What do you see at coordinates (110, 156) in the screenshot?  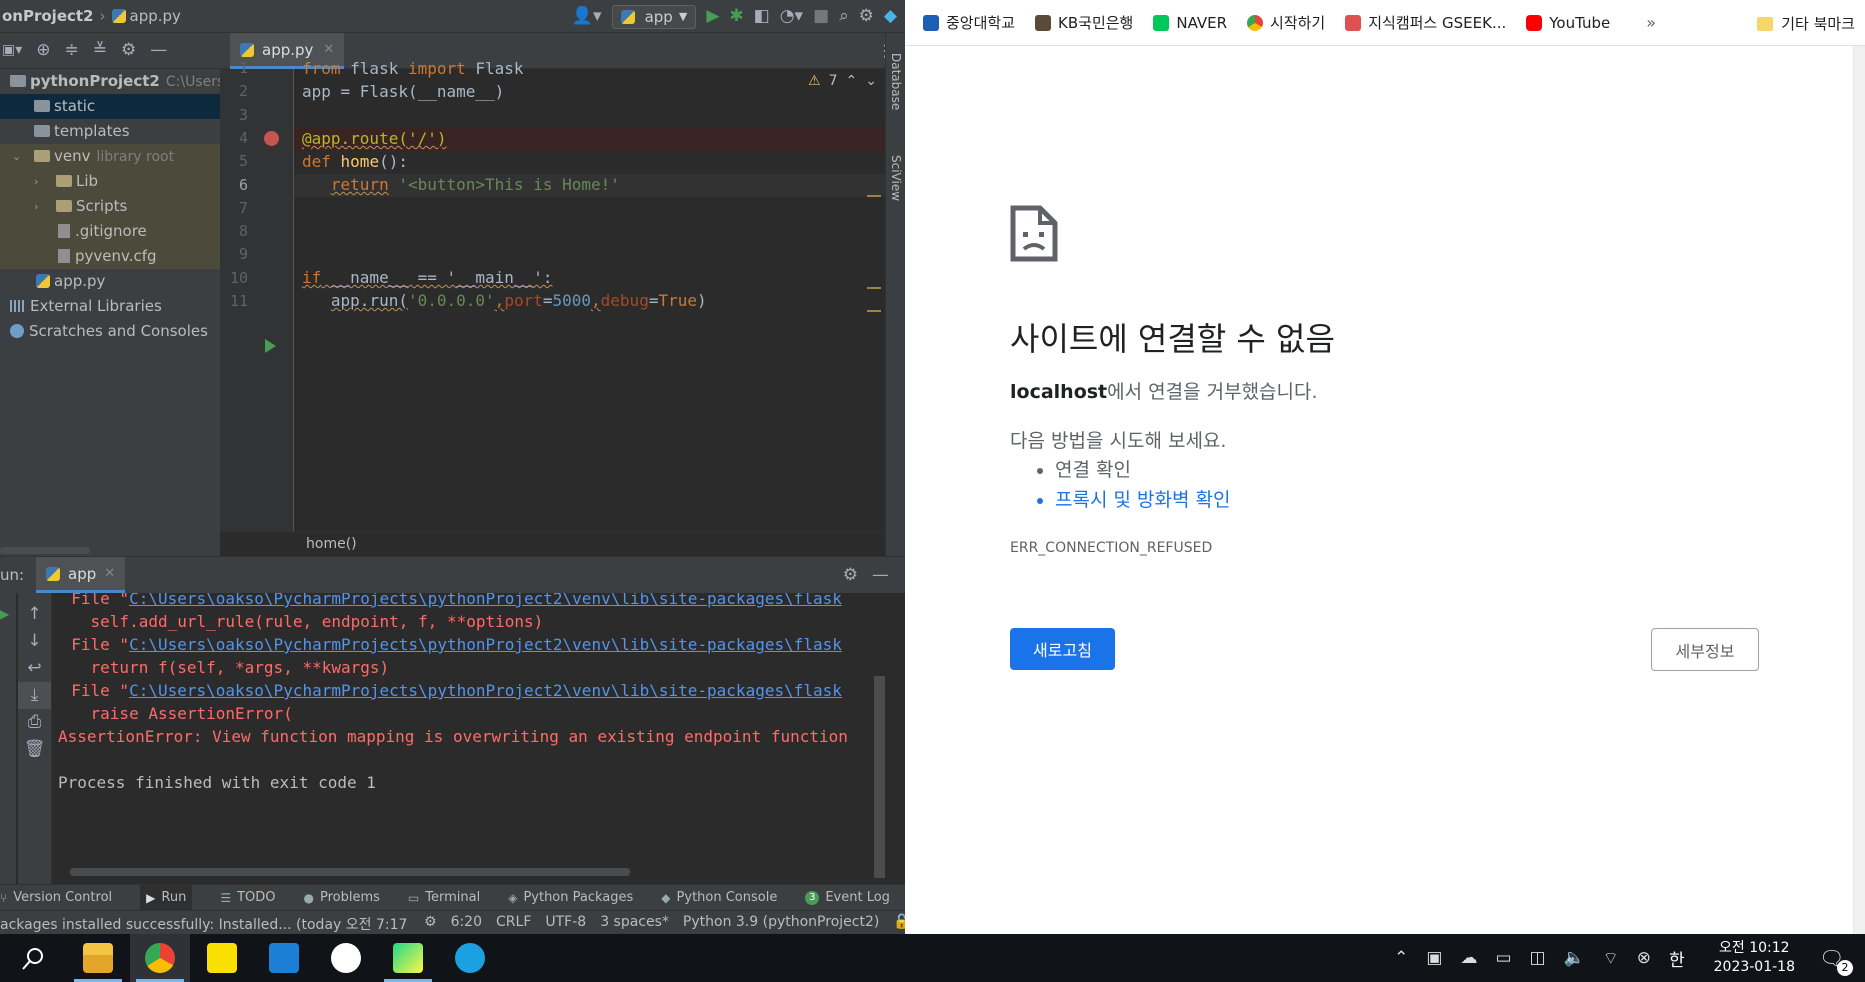 I see `tree-item-venv: ⌄ venv library root` at bounding box center [110, 156].